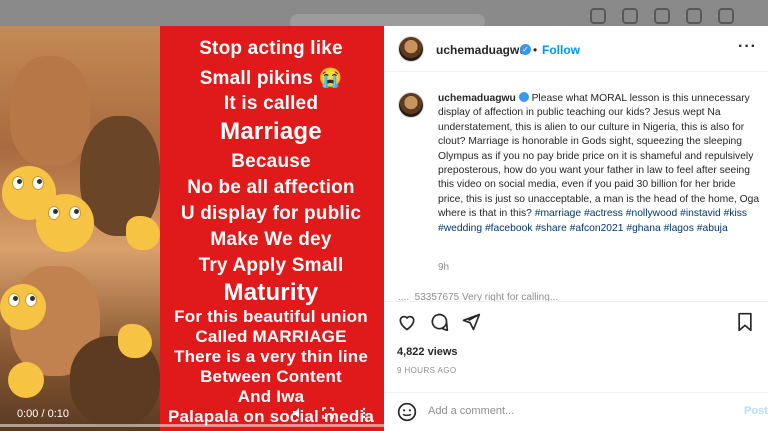  Describe the element at coordinates (477, 98) in the screenshot. I see `caption-username: uchemaduagwu` at that location.